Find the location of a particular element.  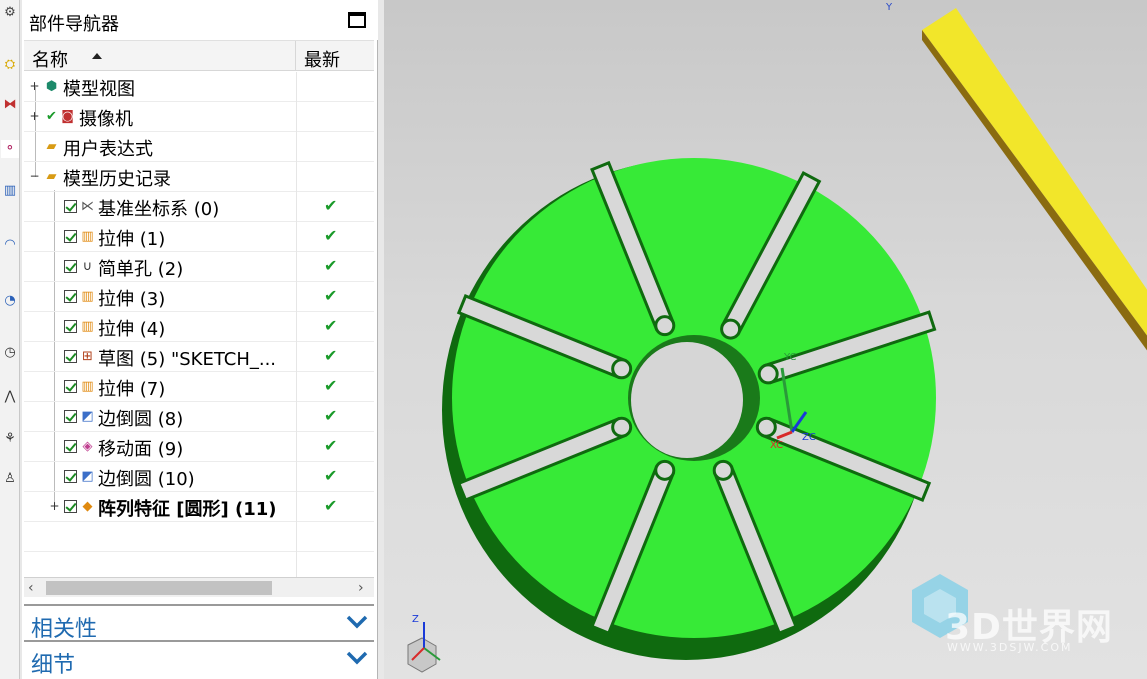

column-header: 名称 最新 is located at coordinates (199, 55).